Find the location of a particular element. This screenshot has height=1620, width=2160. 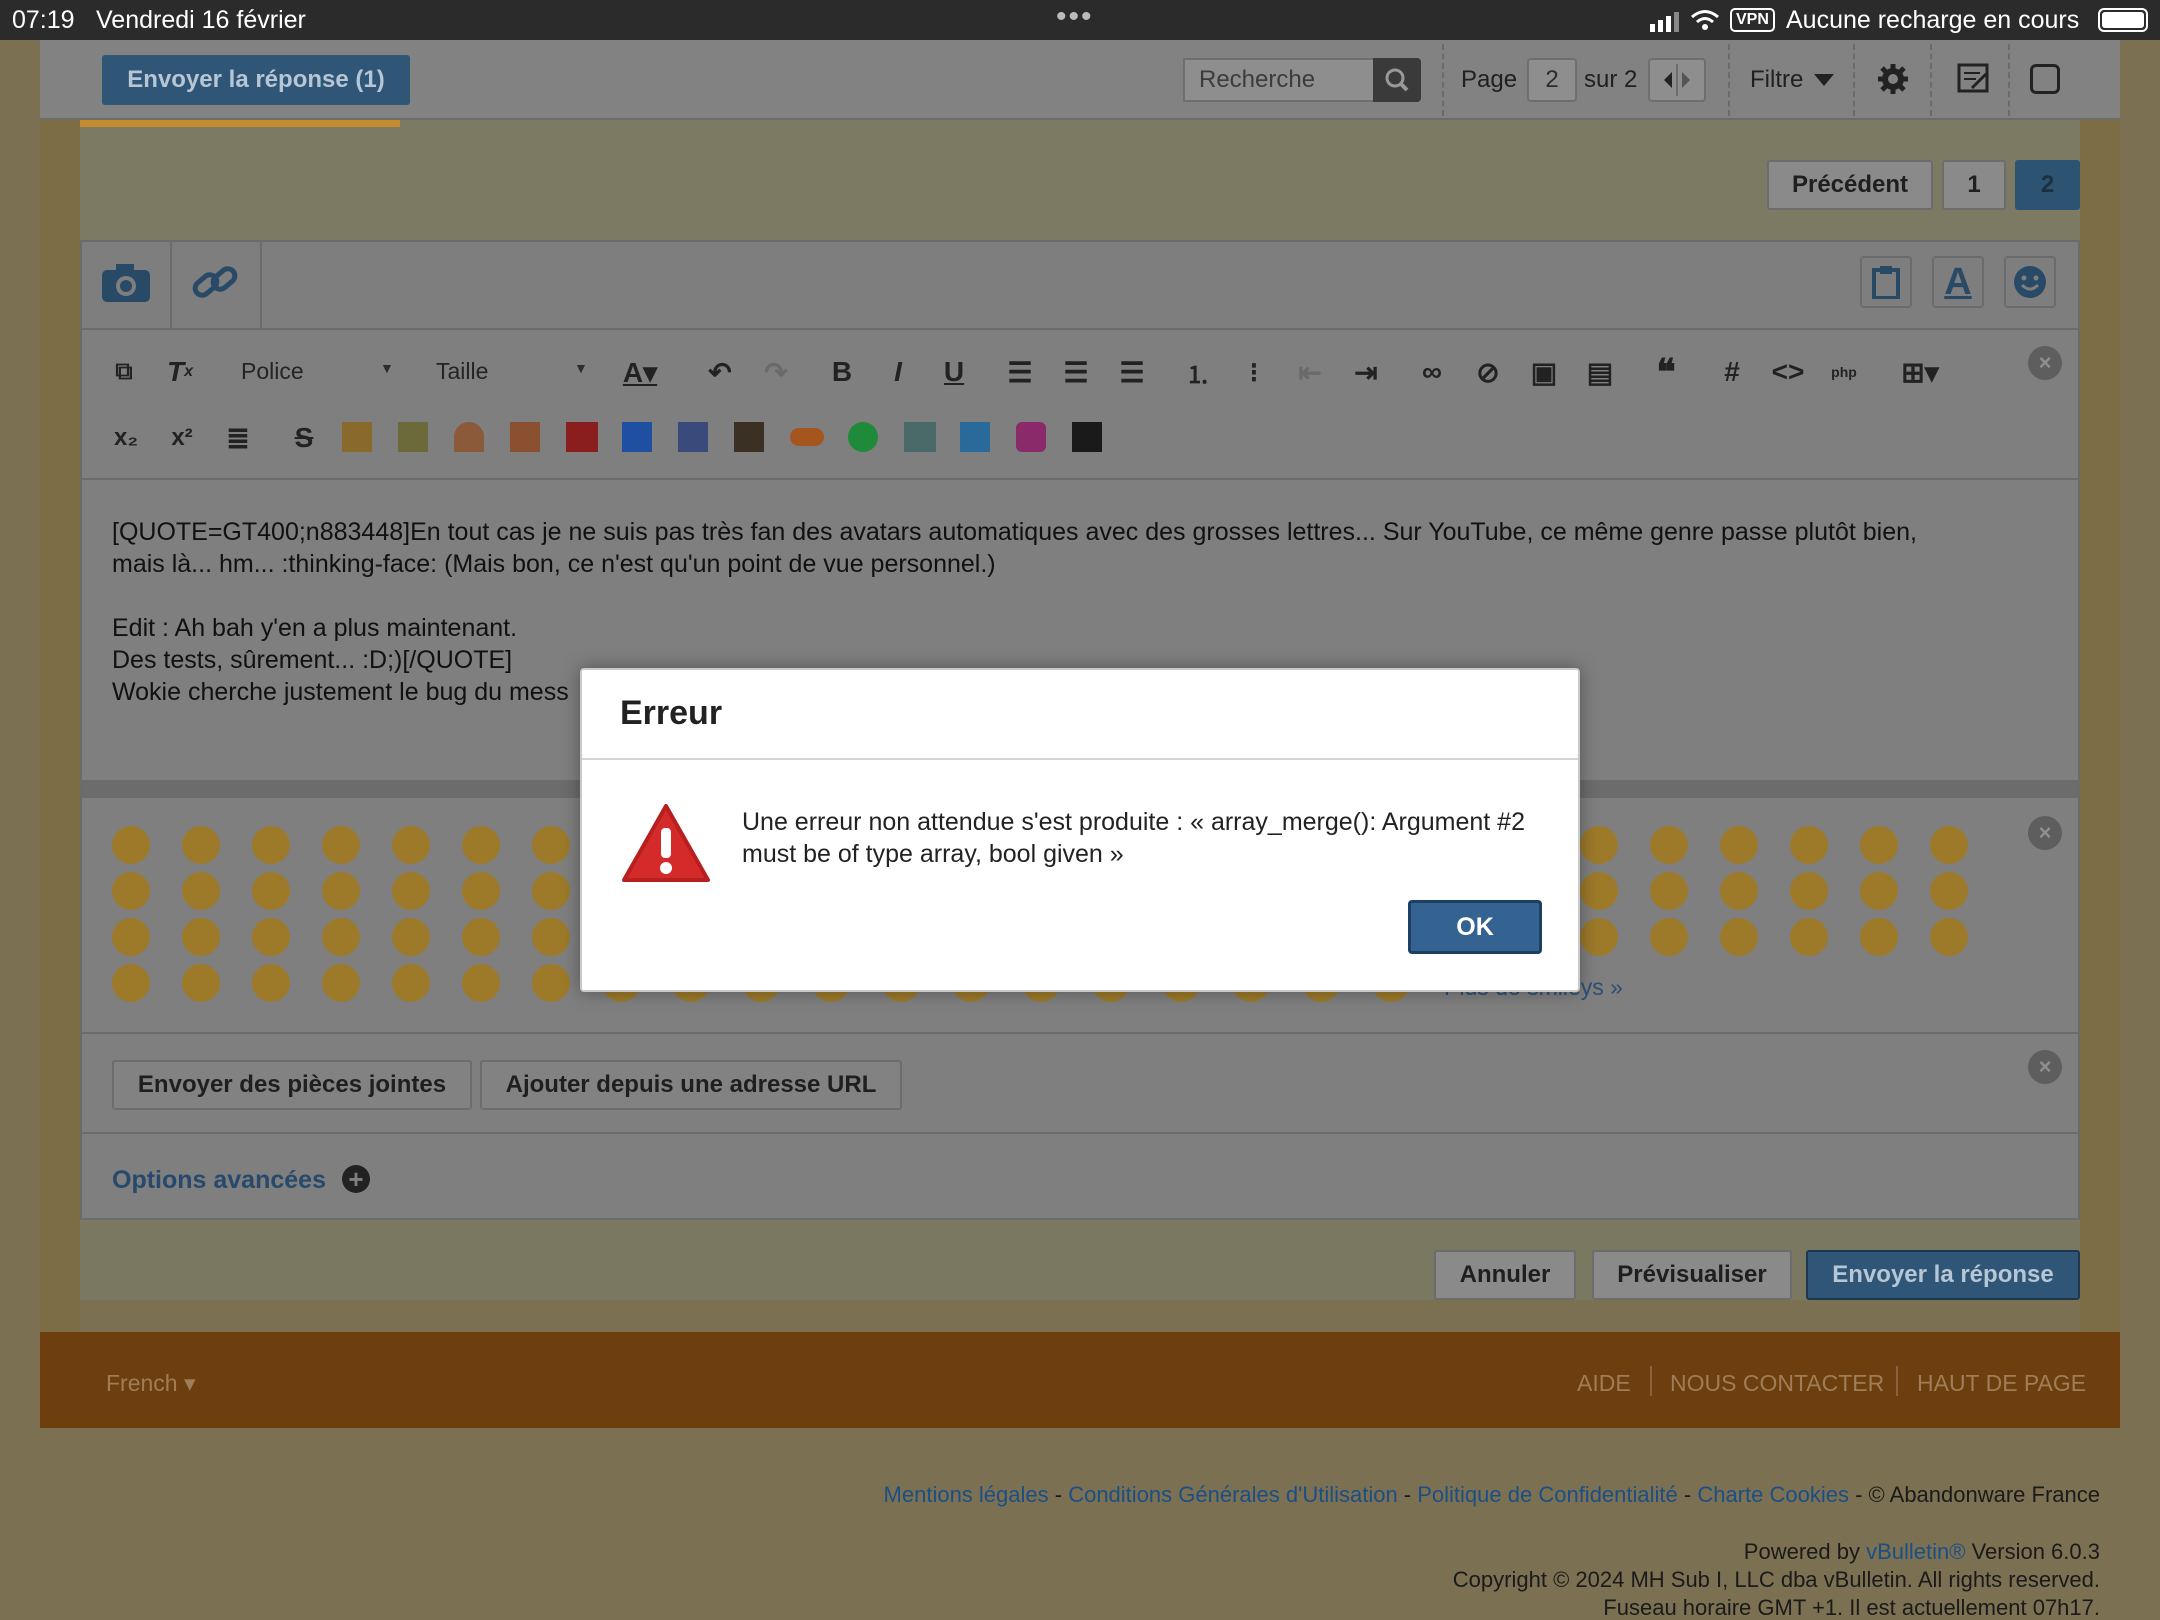

ok-button: OK is located at coordinates (1475, 927).